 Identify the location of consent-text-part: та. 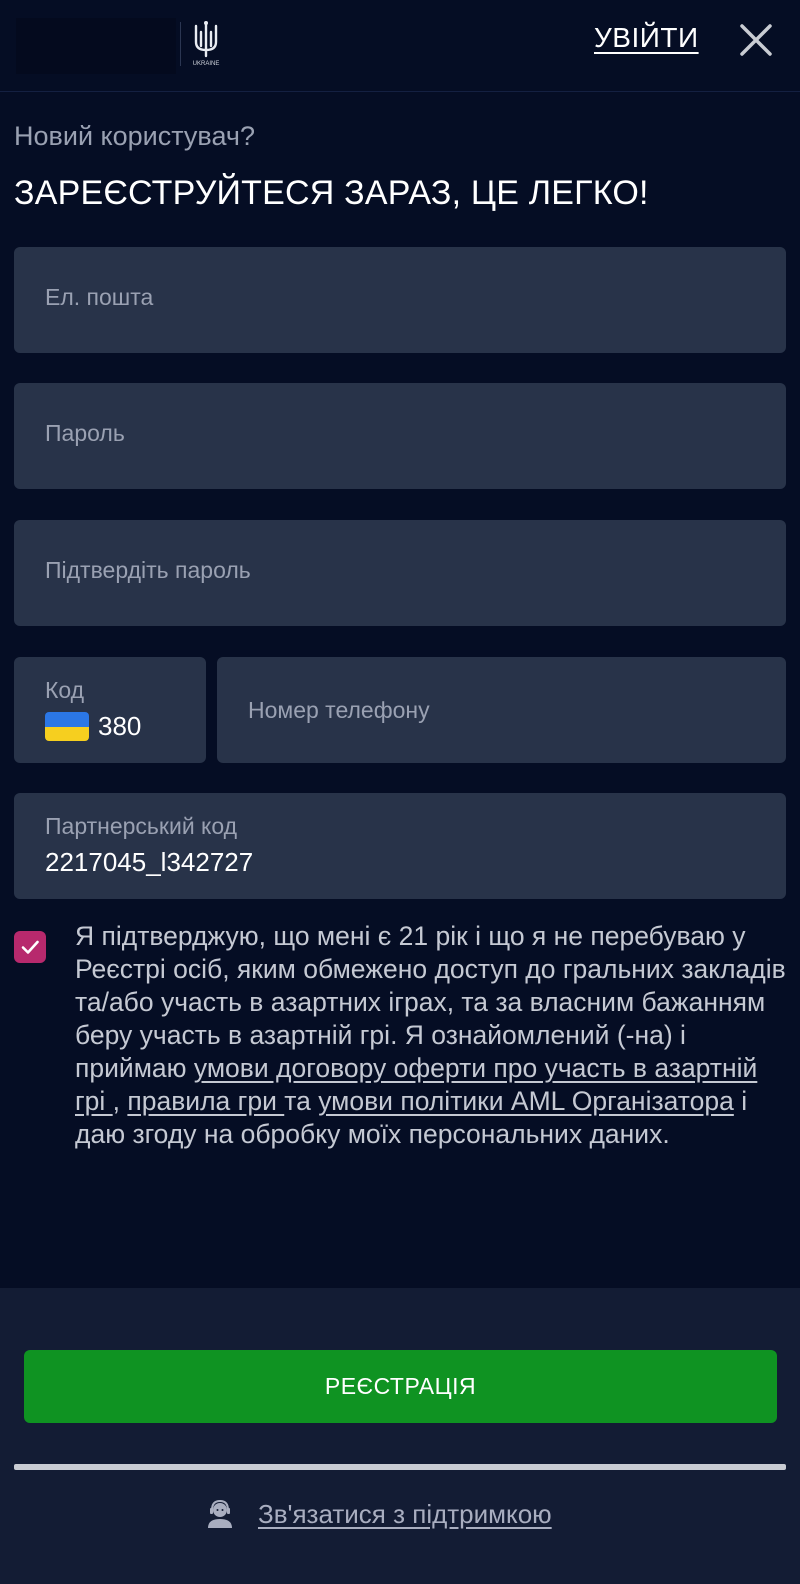
(301, 1101).